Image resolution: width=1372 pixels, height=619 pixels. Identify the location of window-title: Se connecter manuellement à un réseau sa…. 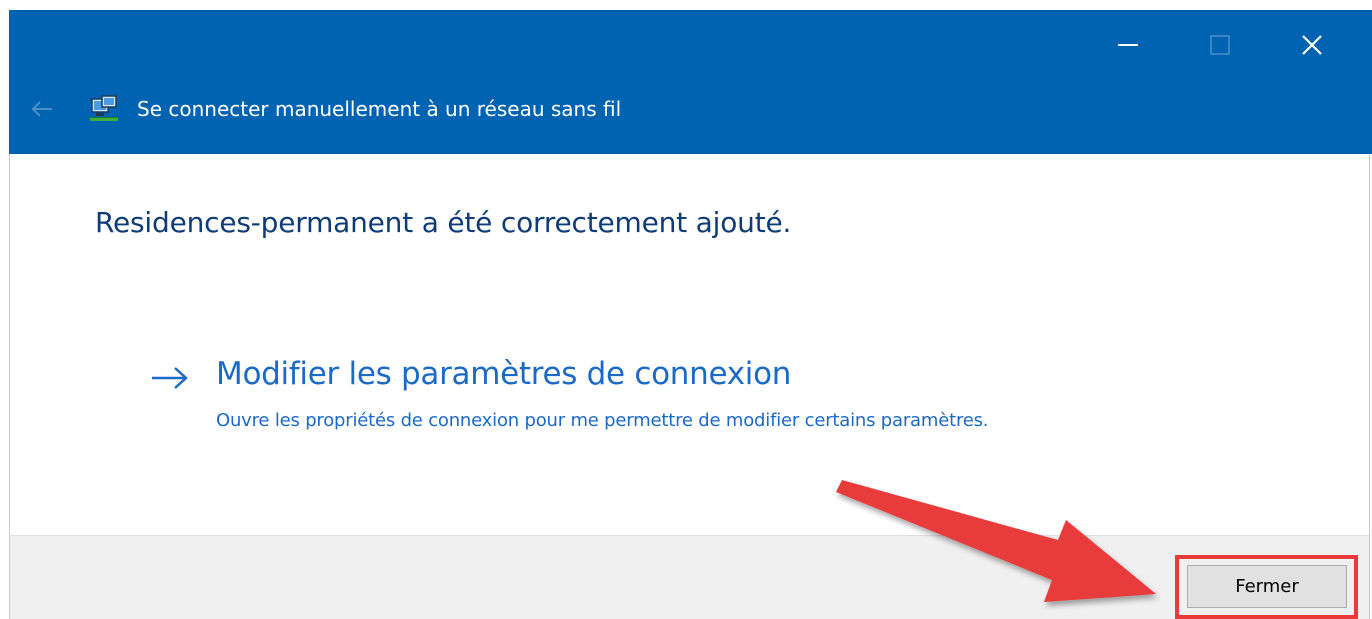
(379, 109).